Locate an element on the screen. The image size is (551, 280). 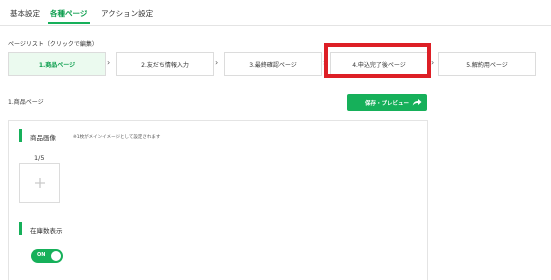
save-preview-label: 保存・プレビュー is located at coordinates (387, 103).